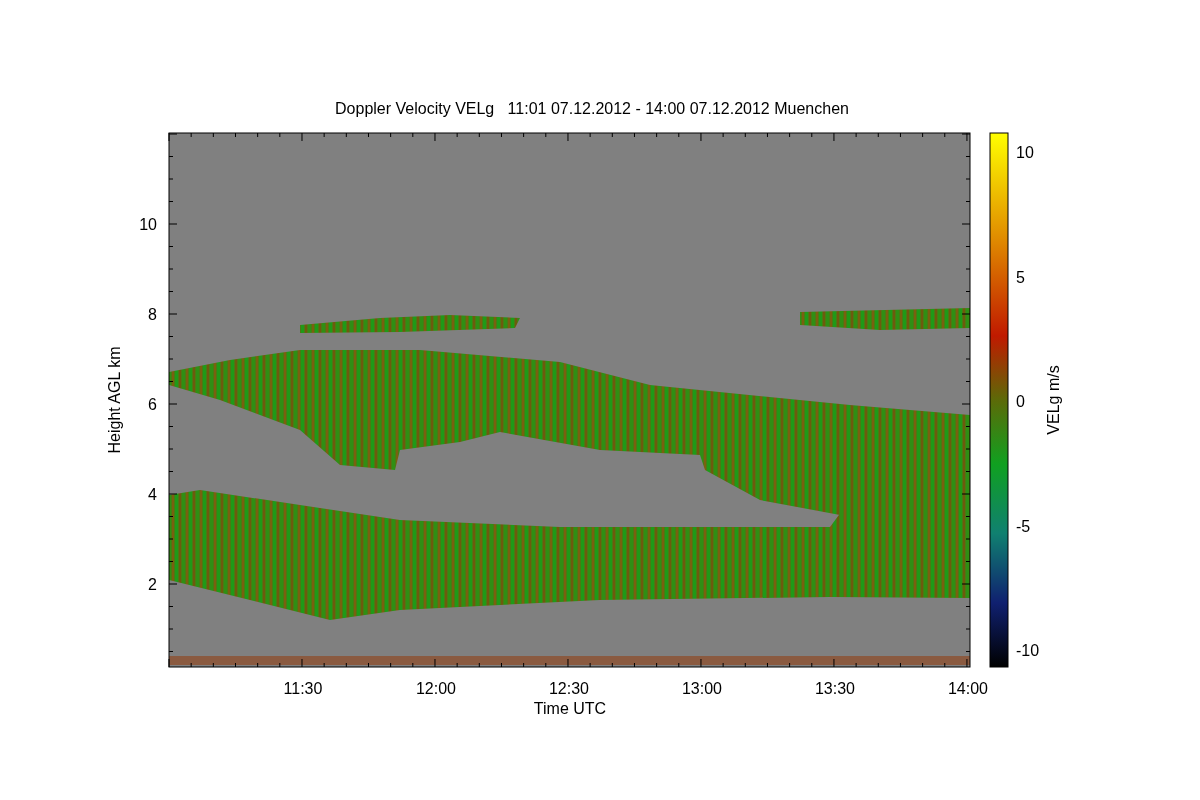 The height and width of the screenshot is (800, 1200). What do you see at coordinates (1028, 650) in the screenshot?
I see `color-scale-label: -10` at bounding box center [1028, 650].